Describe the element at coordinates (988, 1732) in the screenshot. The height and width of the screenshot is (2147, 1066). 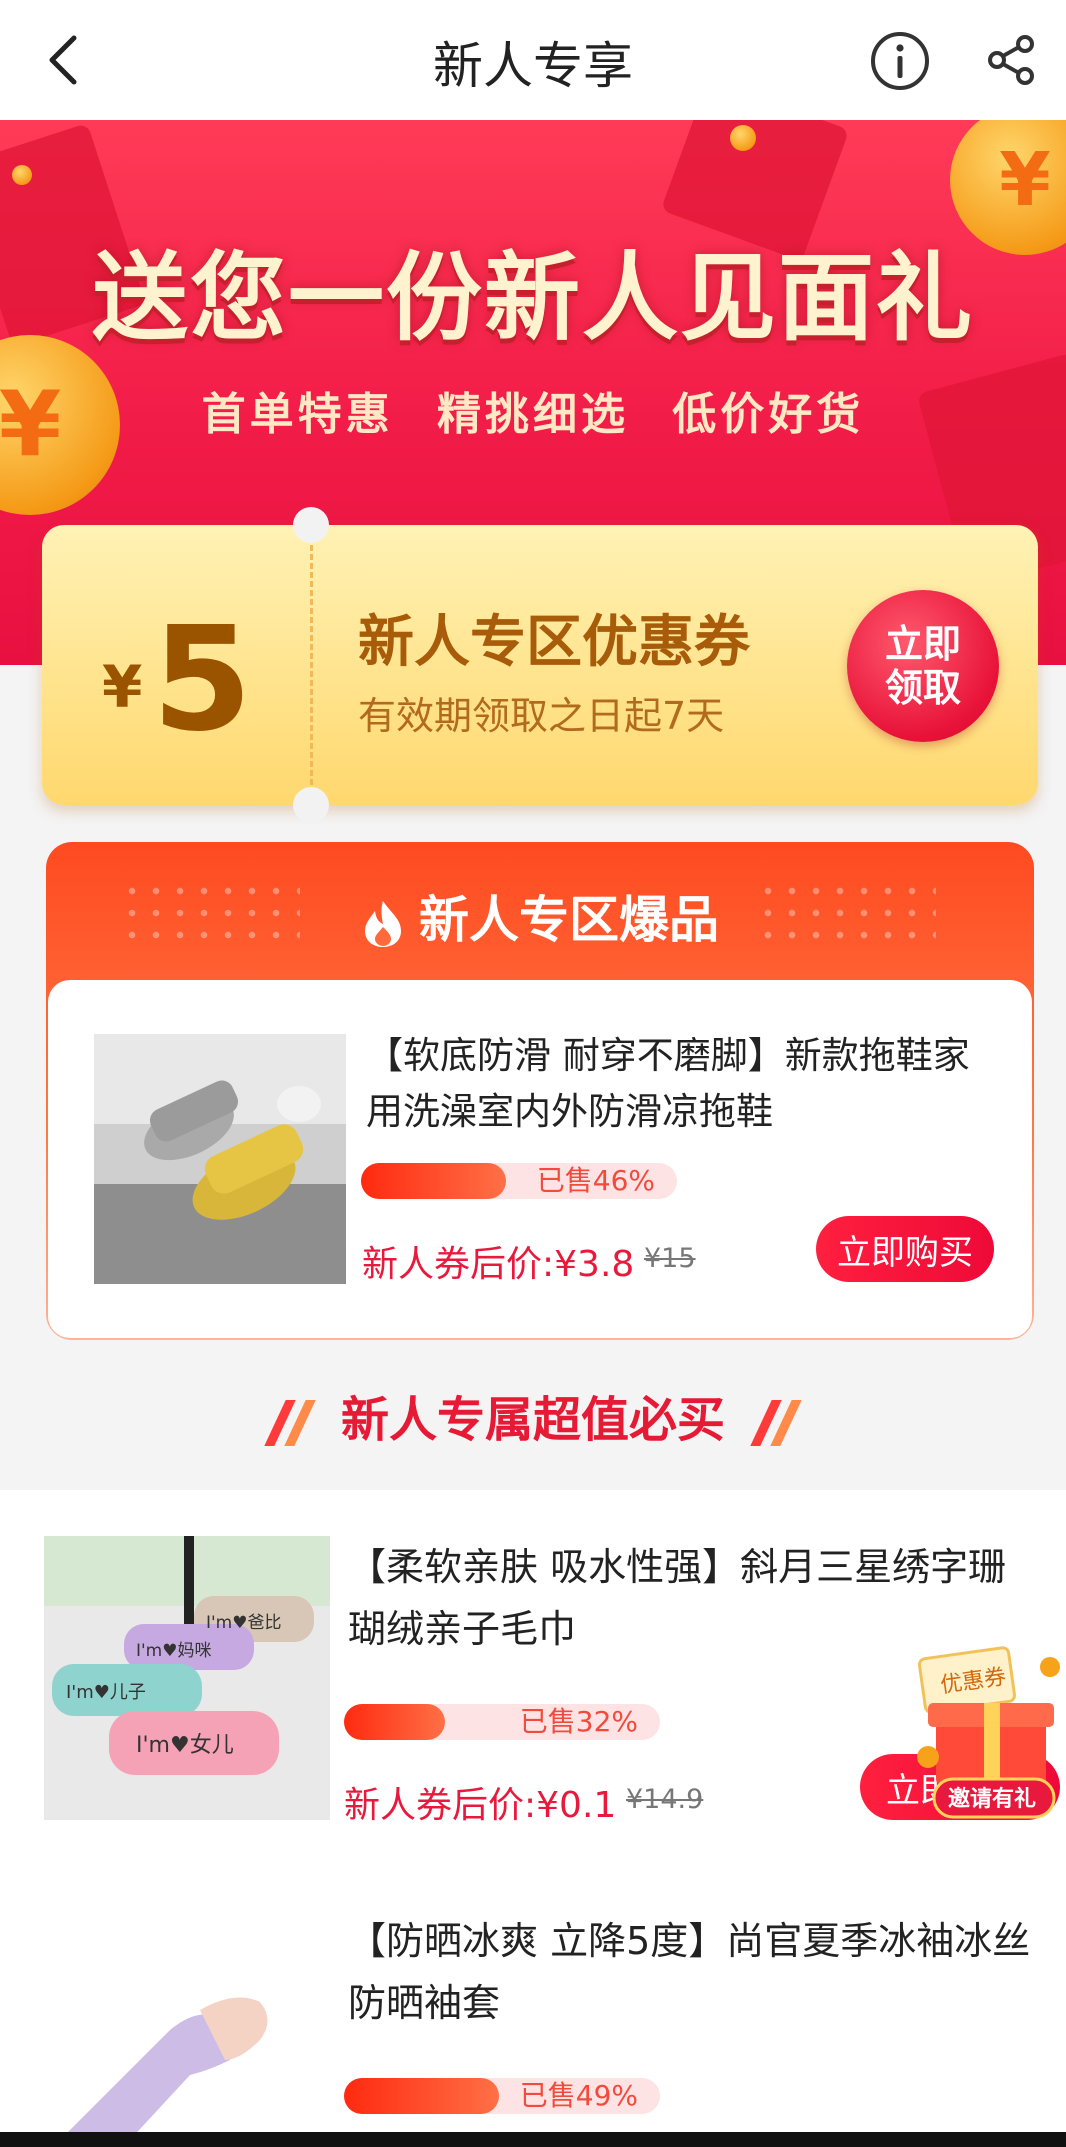
I see `gift-box-icon: 优惠券 邀请有礼` at that location.